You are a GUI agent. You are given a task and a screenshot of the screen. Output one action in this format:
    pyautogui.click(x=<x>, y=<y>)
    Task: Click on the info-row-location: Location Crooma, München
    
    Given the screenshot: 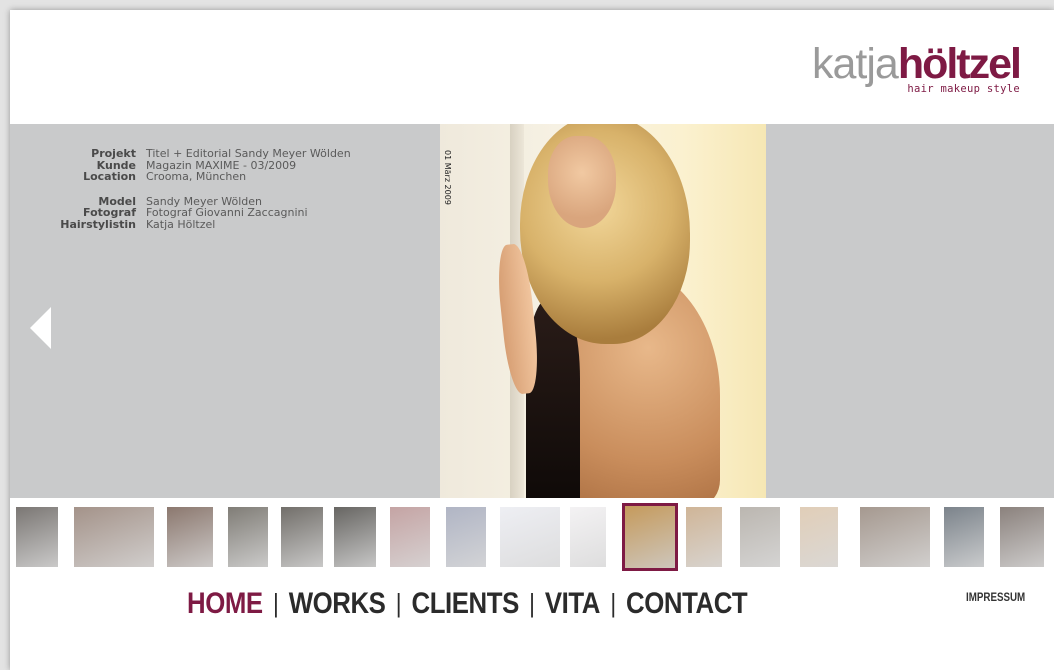 What is the action you would take?
    pyautogui.click(x=186, y=177)
    